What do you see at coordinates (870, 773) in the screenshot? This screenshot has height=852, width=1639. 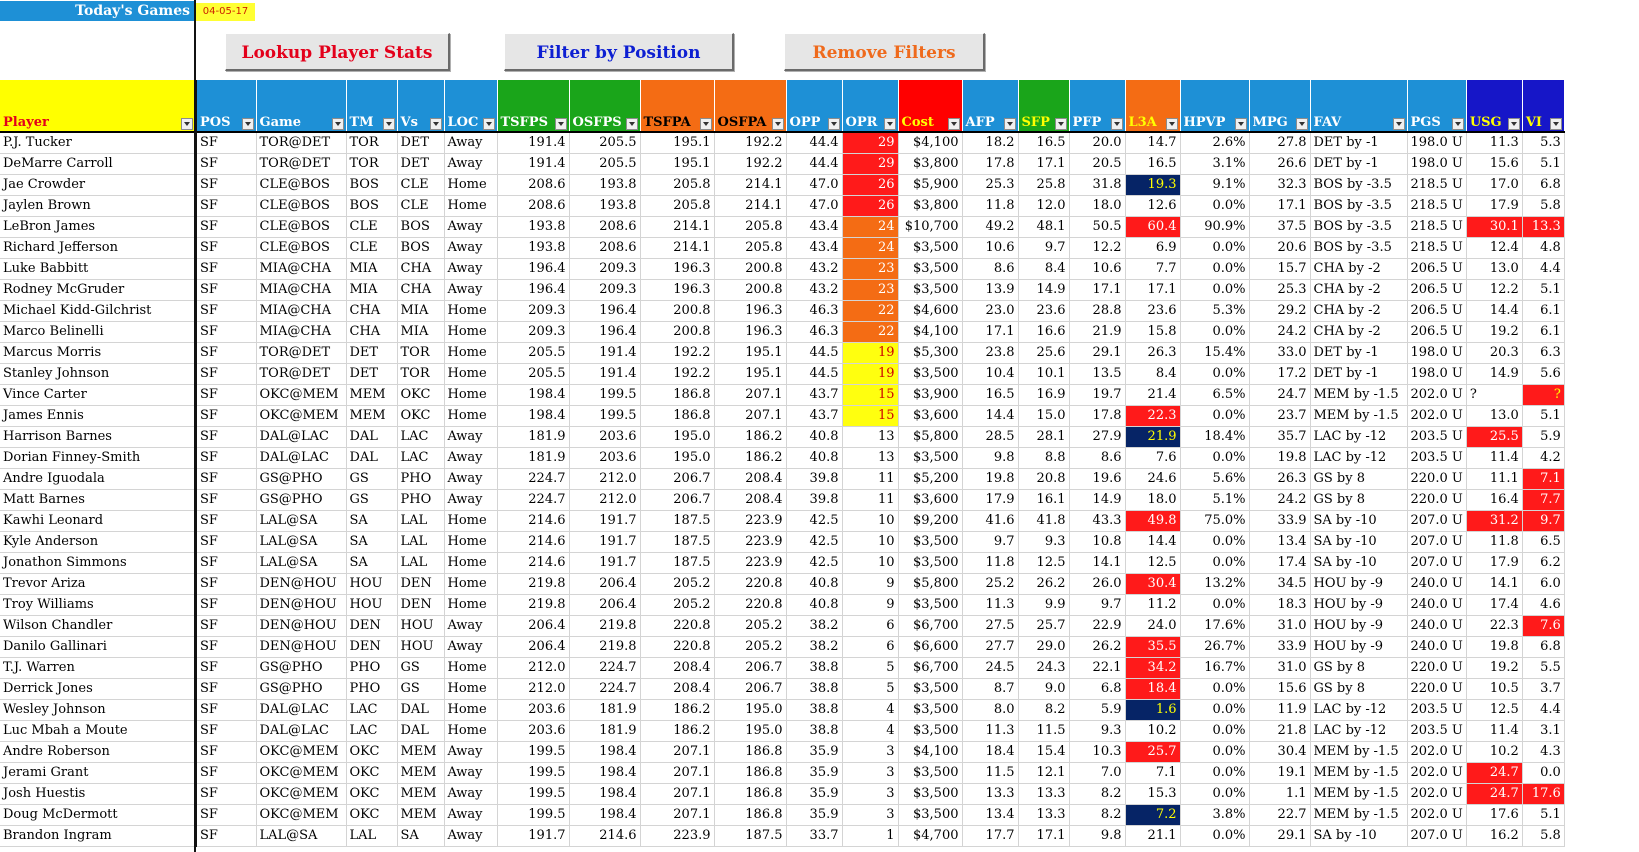 I see `cell-opr: 3` at bounding box center [870, 773].